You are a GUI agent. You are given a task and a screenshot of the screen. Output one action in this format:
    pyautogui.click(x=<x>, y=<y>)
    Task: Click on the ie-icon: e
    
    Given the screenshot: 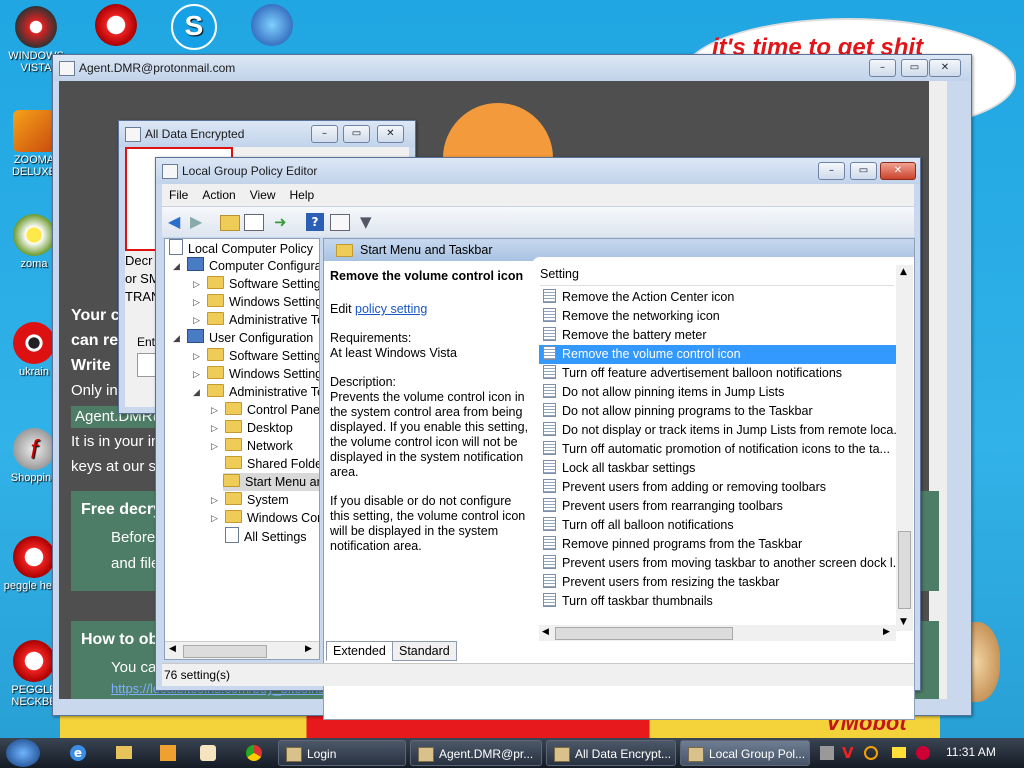 What is the action you would take?
    pyautogui.click(x=78, y=753)
    